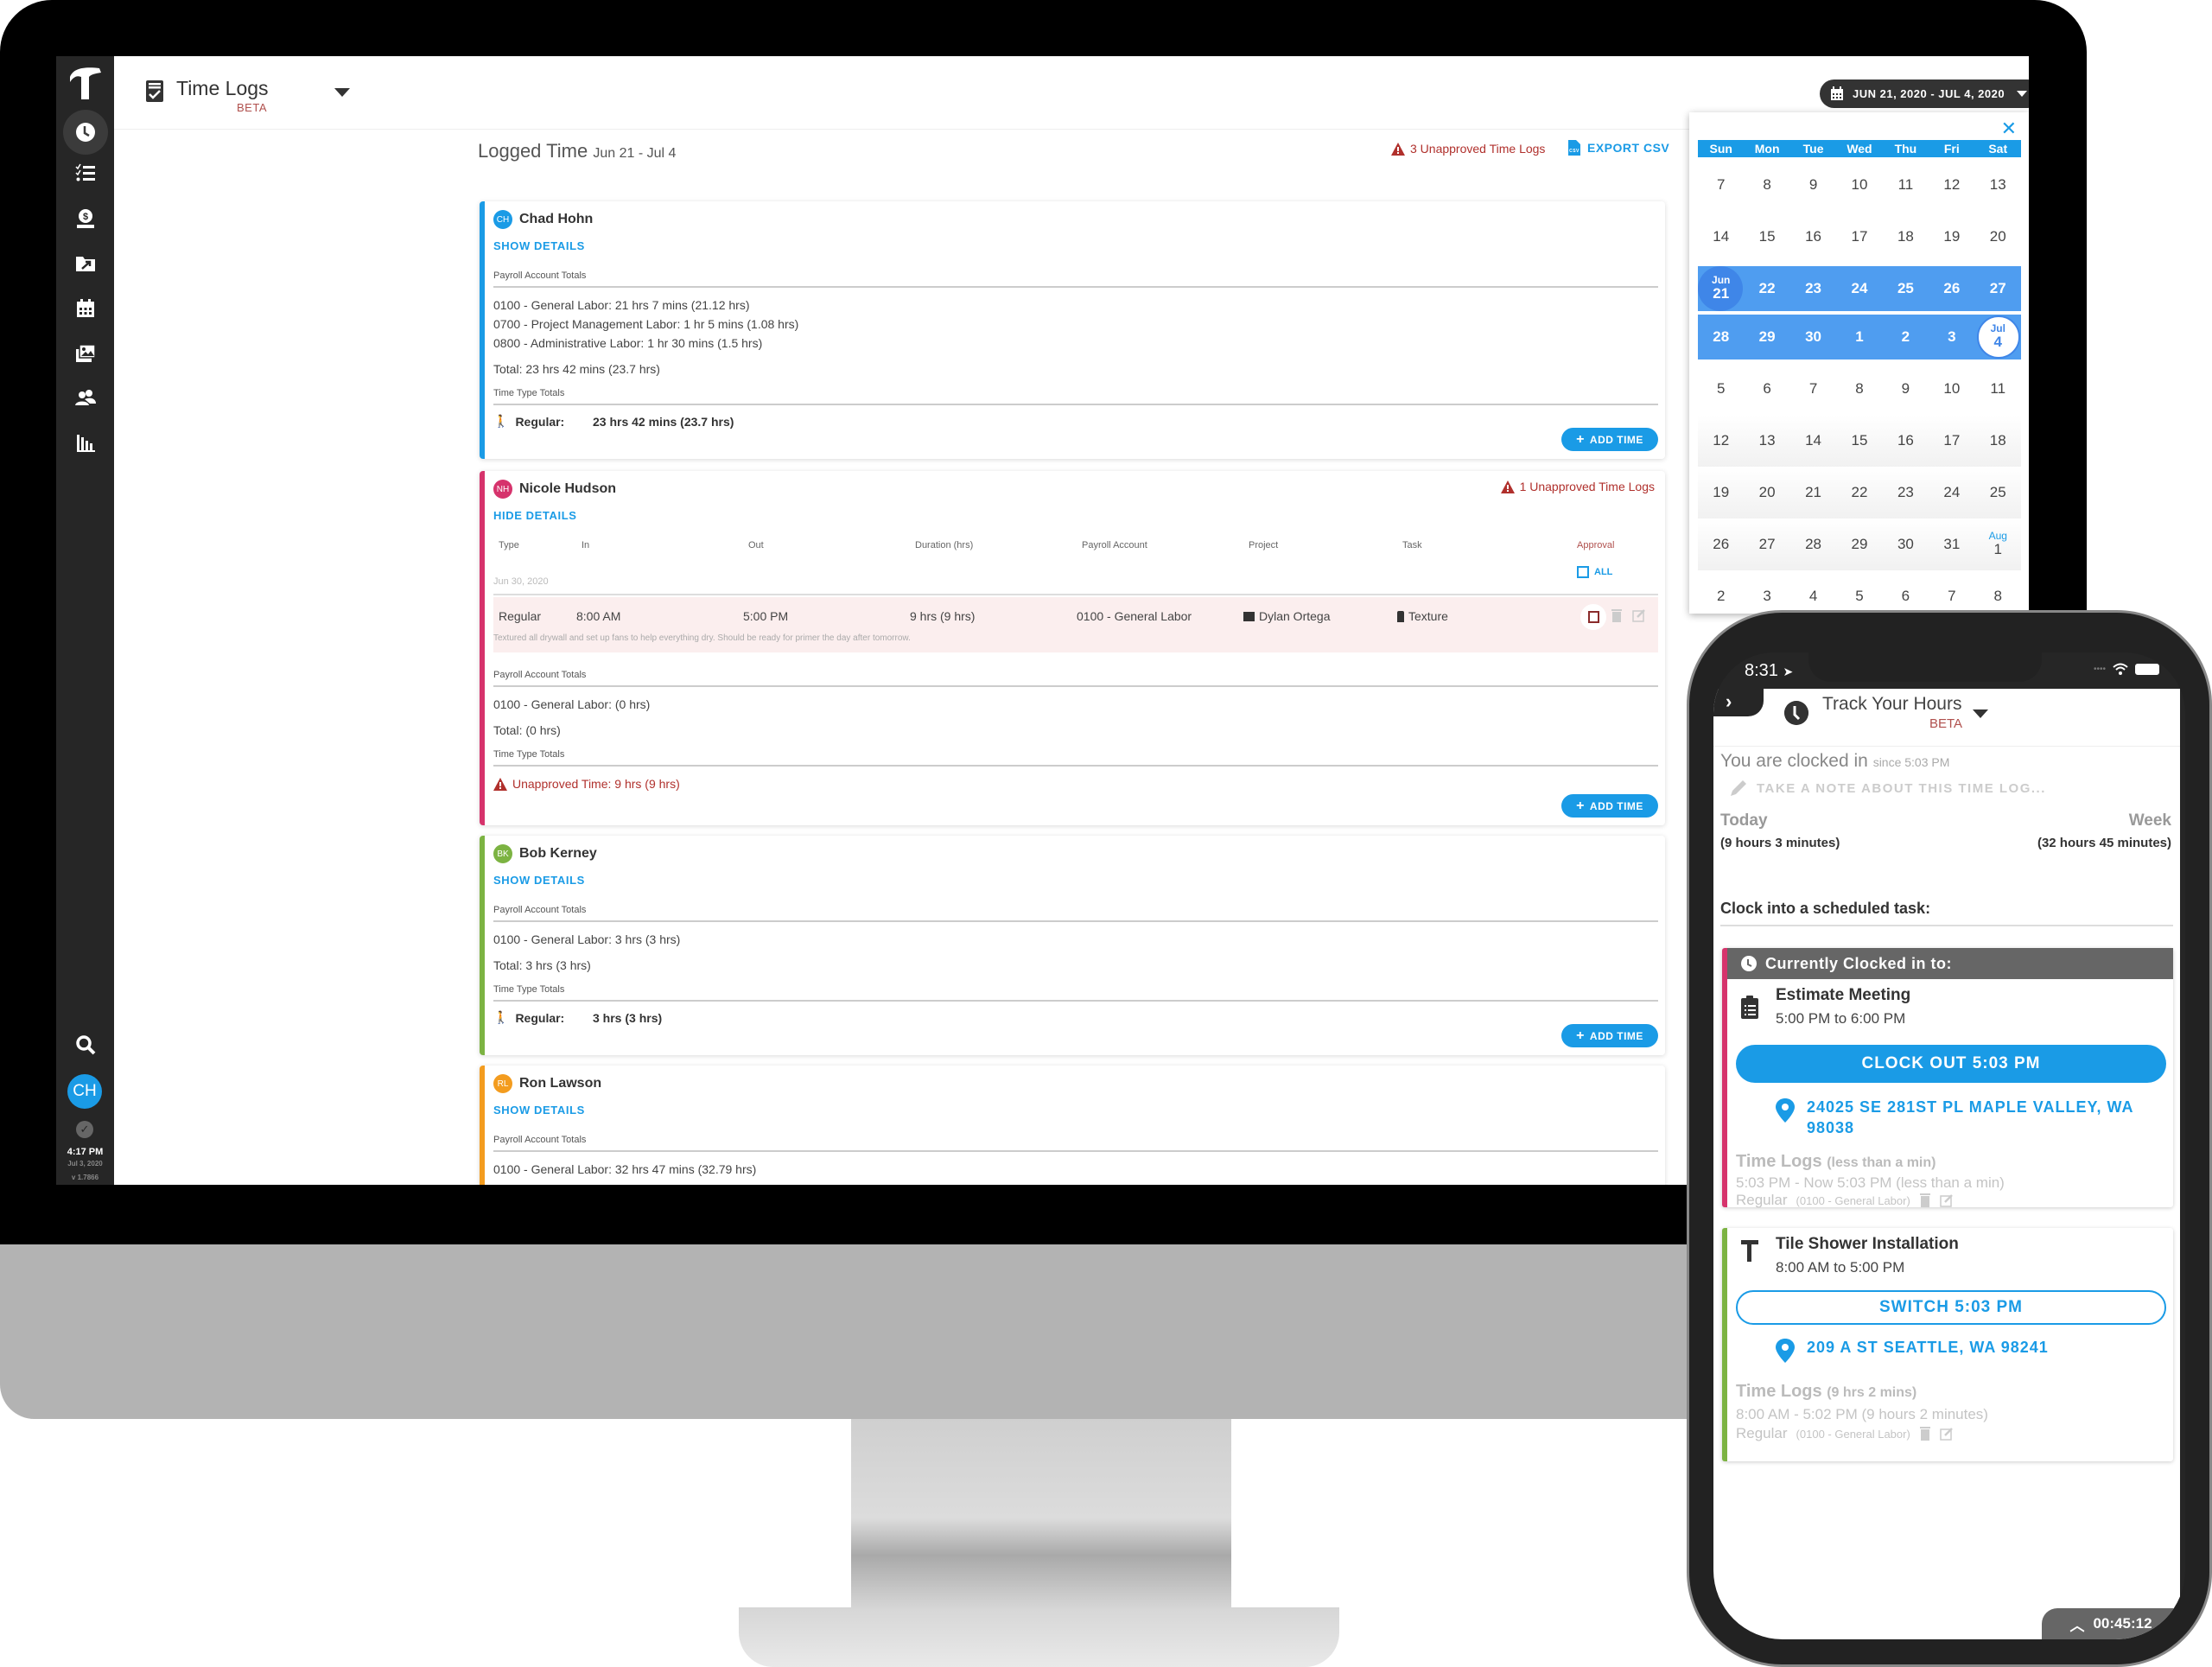 The width and height of the screenshot is (2212, 1667). Describe the element at coordinates (1998, 337) in the screenshot. I see `calendar-day: Jul 4` at that location.